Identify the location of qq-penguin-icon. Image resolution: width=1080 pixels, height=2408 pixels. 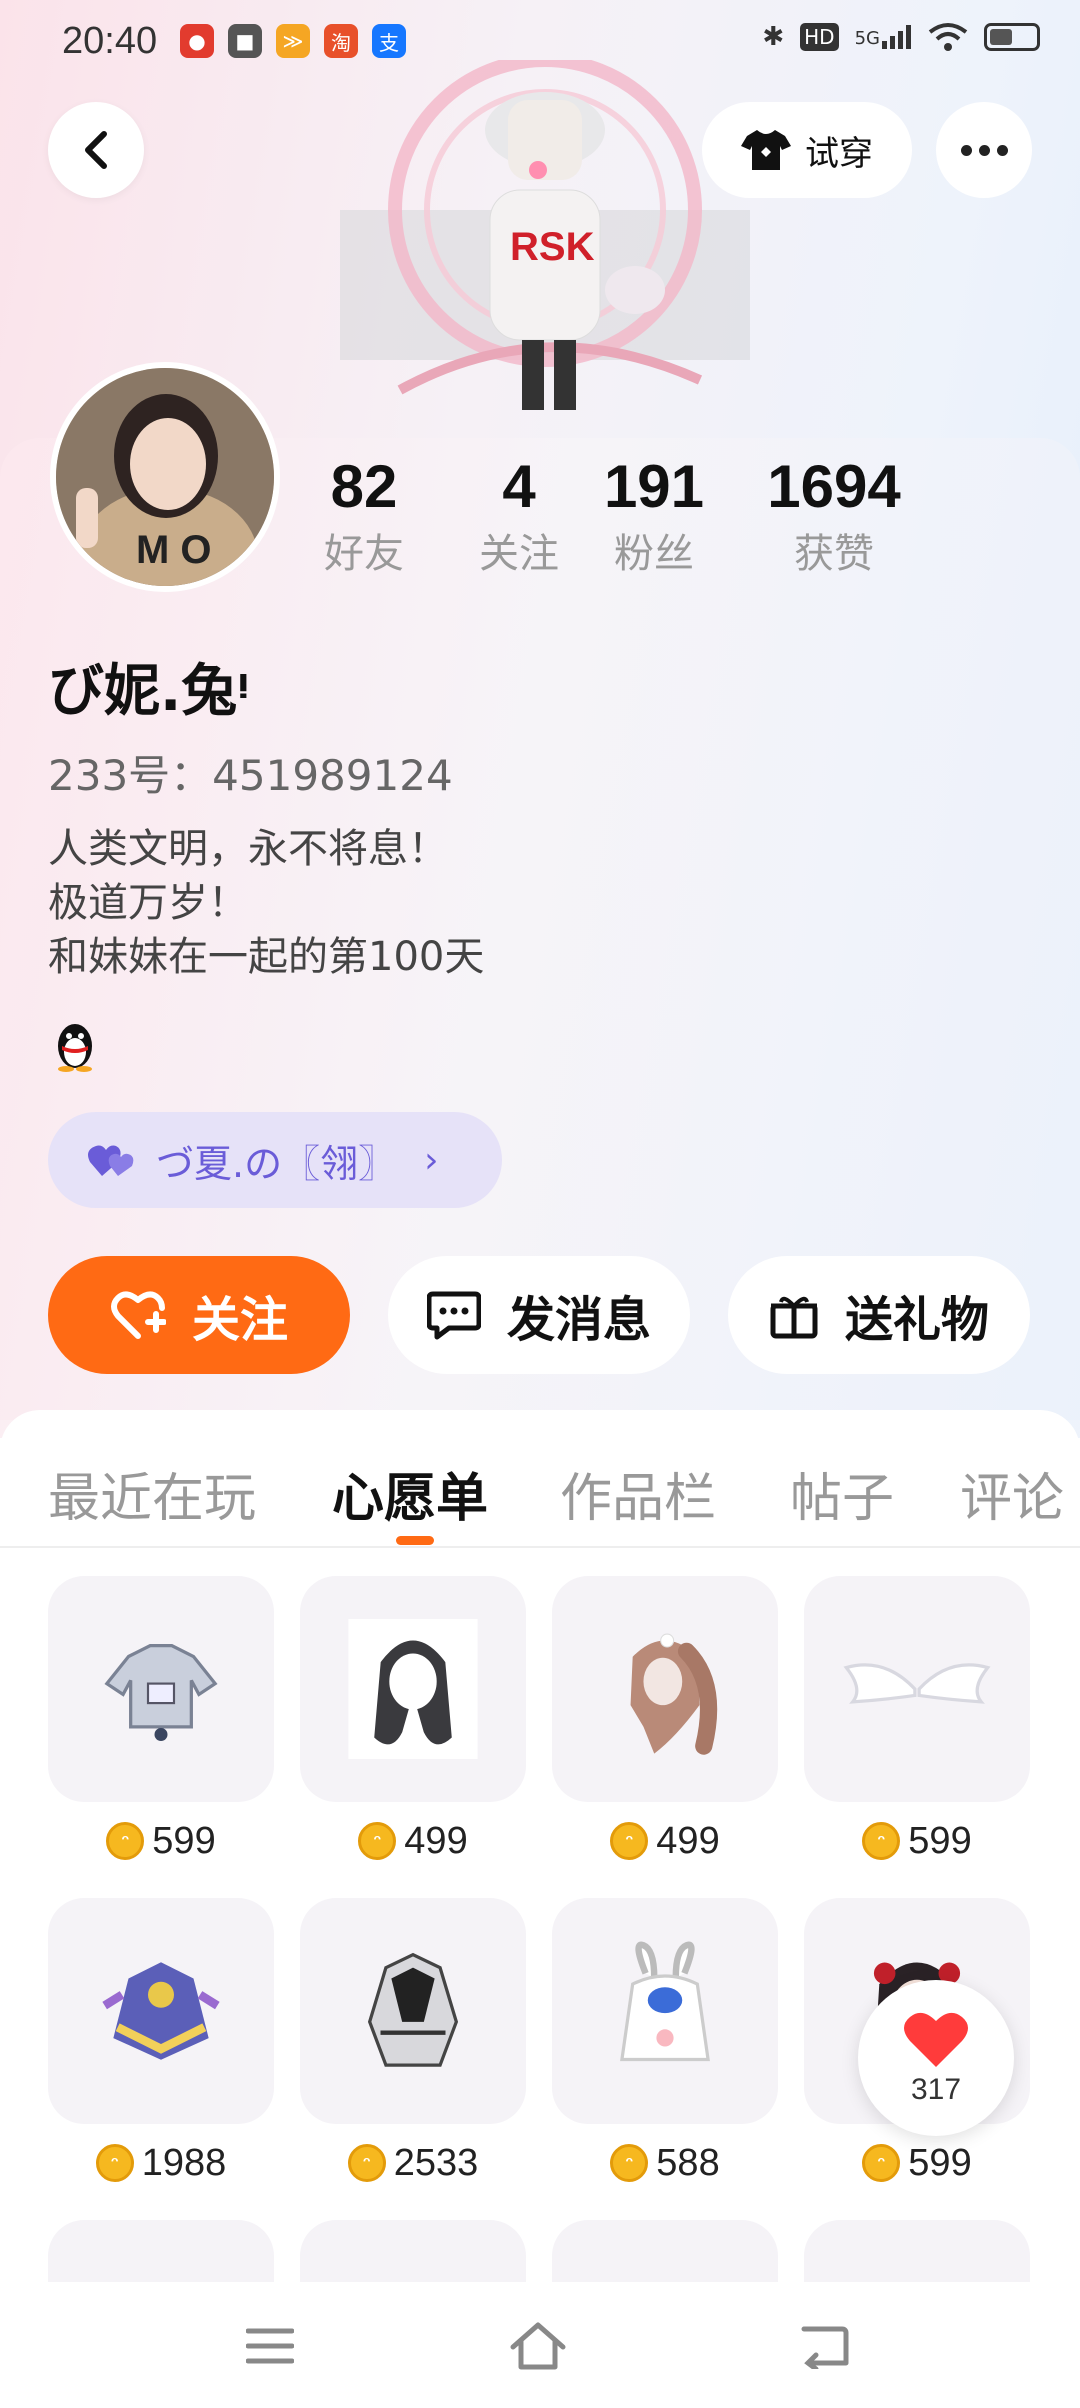
(75, 1047).